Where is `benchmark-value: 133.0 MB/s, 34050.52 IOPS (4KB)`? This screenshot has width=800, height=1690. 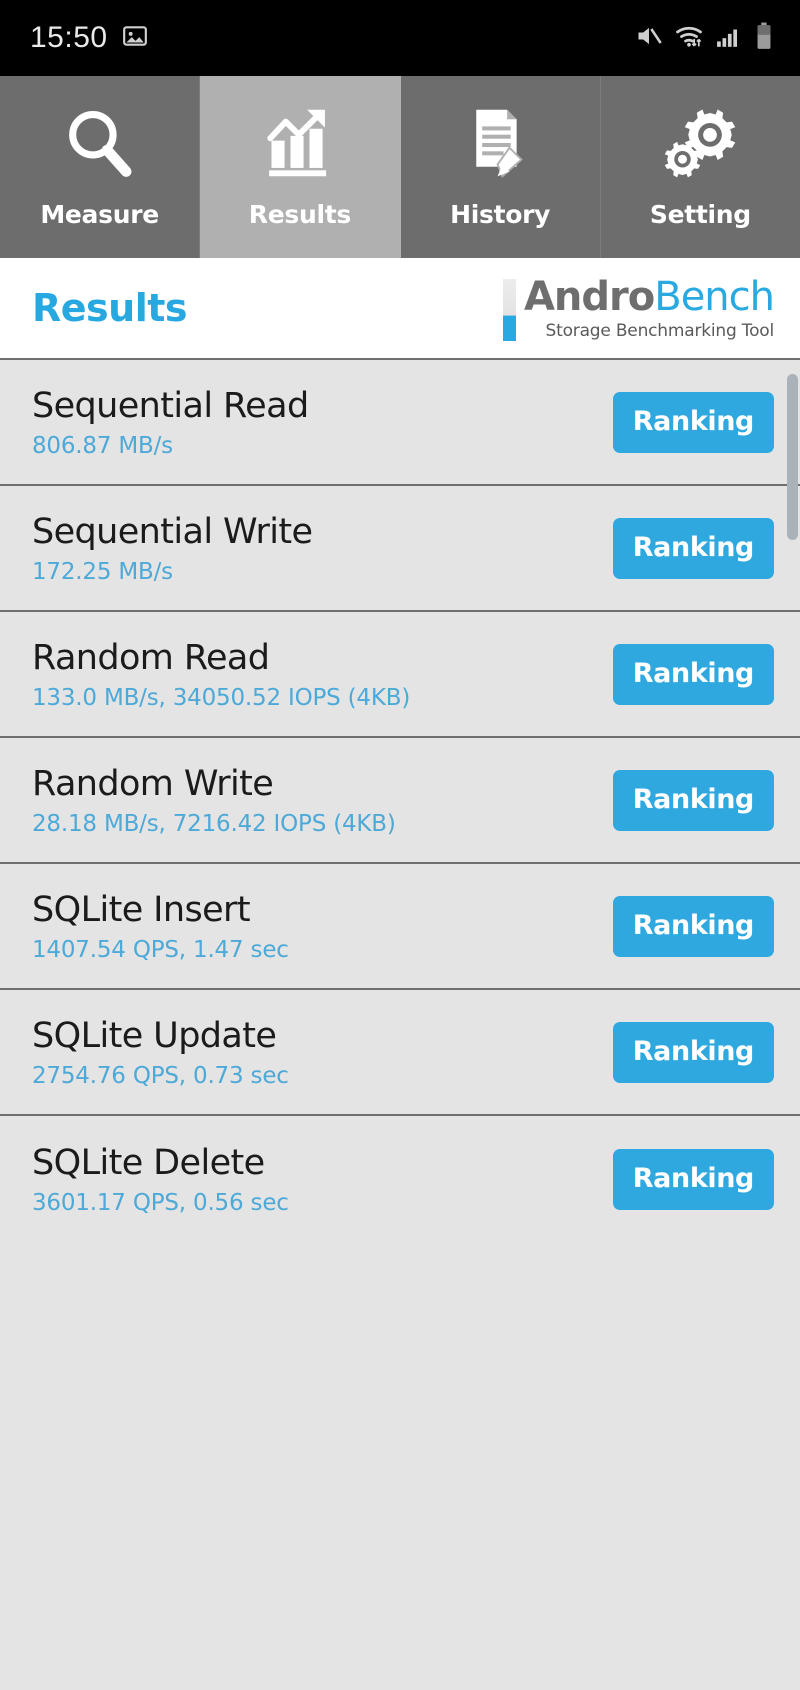
benchmark-value: 133.0 MB/s, 34050.52 IOPS (4KB) is located at coordinates (221, 697).